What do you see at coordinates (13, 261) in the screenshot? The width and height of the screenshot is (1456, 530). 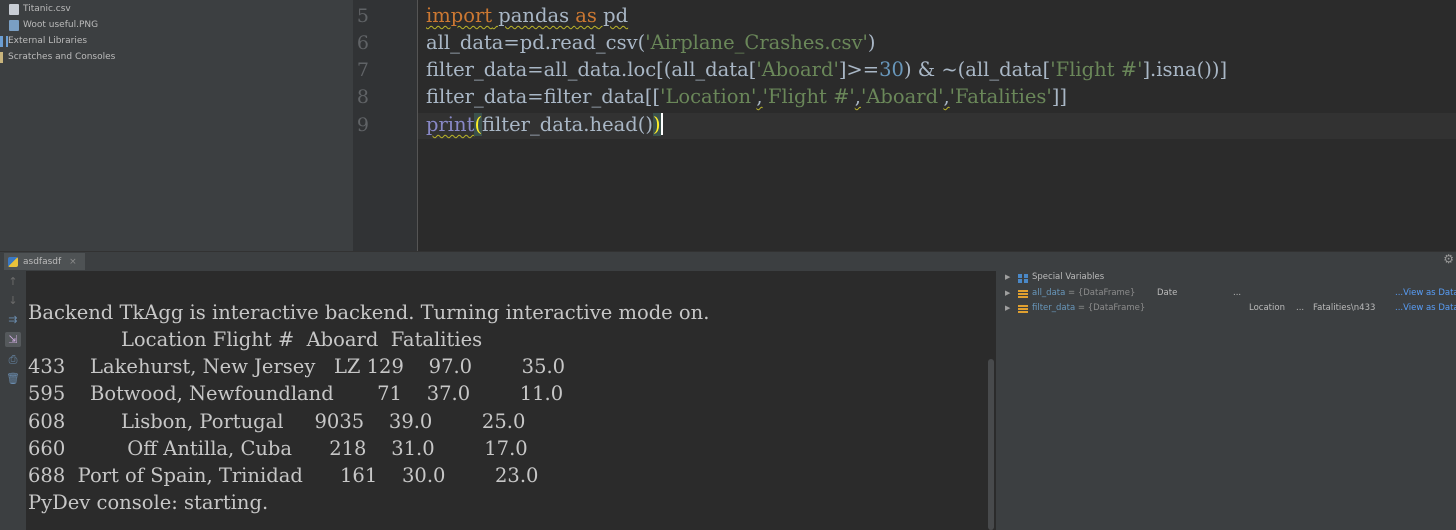 I see `python-icon` at bounding box center [13, 261].